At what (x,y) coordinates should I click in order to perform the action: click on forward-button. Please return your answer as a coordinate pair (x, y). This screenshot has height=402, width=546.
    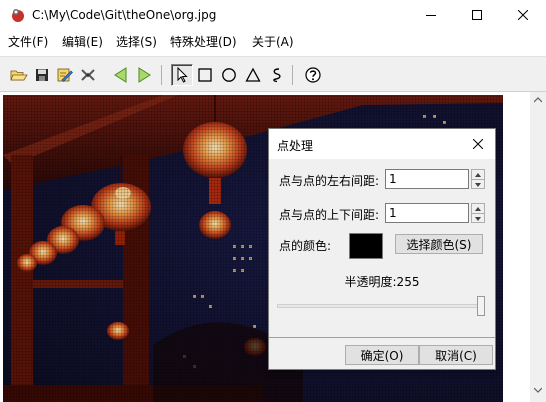
    Looking at the image, I should click on (144, 75).